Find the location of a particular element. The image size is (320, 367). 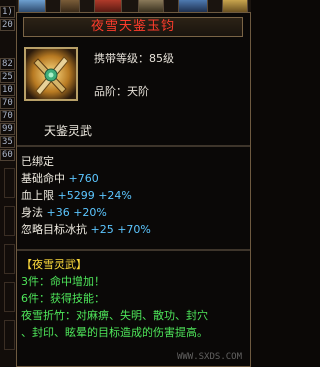

background-left-panel: 1) 20 82 25 10 70 70 99 35 60 is located at coordinates (8, 183).